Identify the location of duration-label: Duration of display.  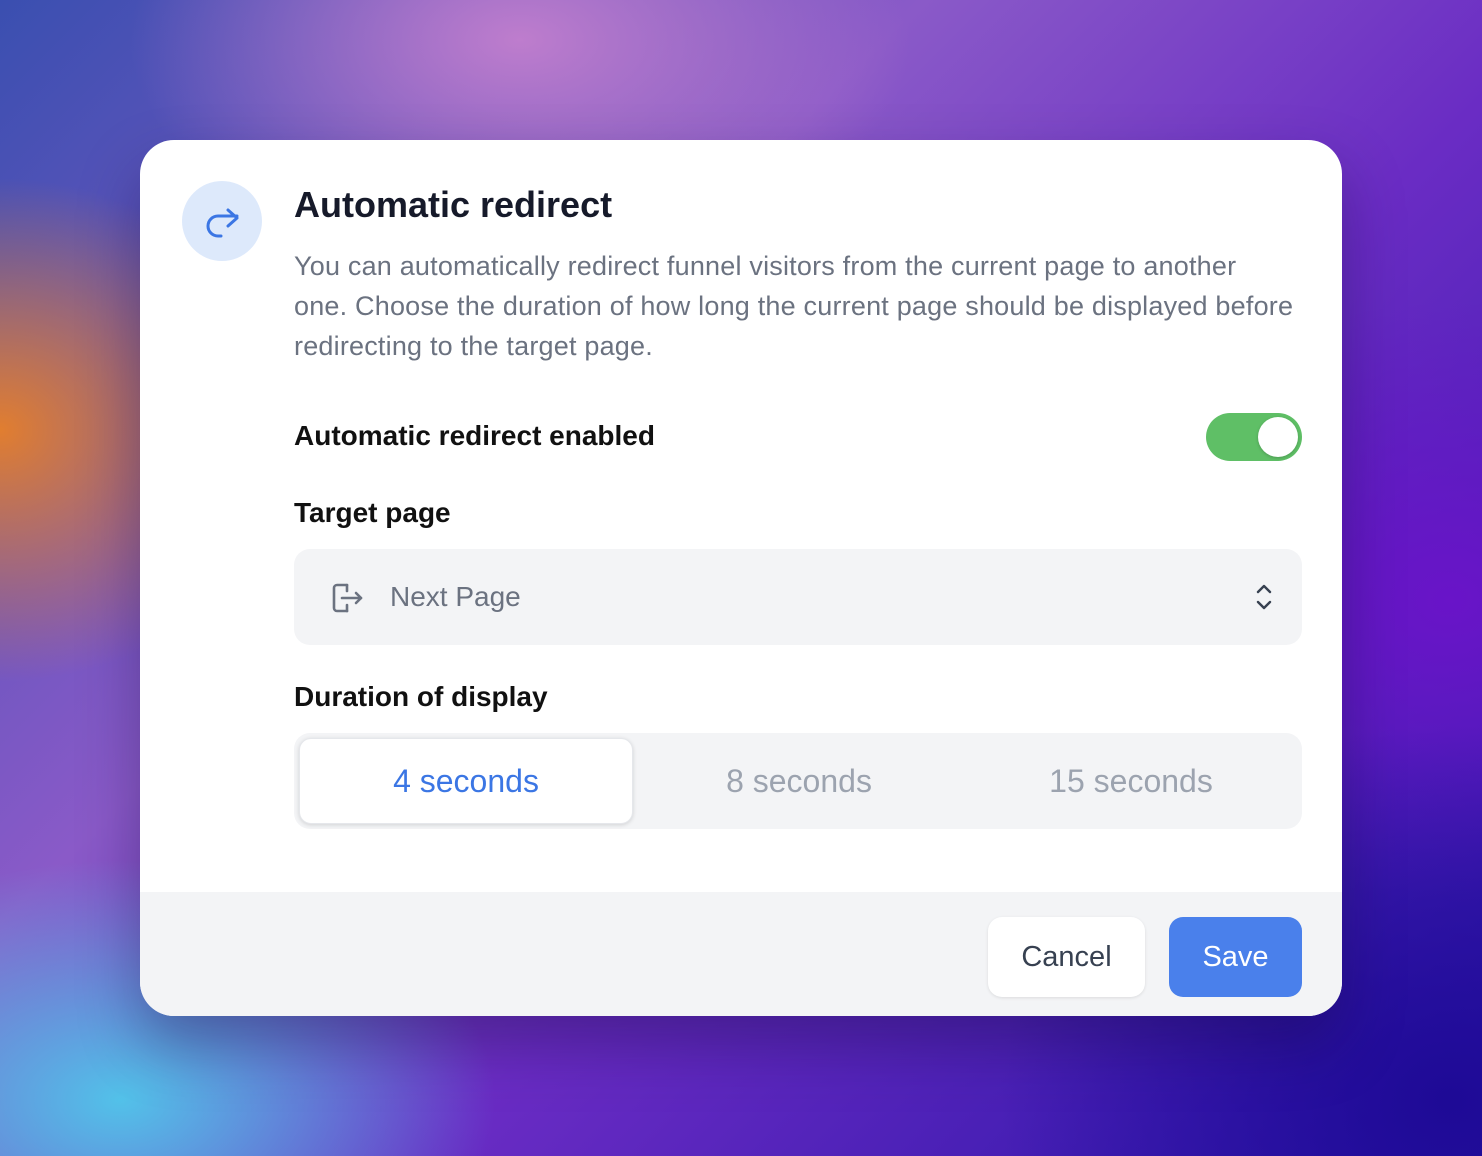
(421, 696).